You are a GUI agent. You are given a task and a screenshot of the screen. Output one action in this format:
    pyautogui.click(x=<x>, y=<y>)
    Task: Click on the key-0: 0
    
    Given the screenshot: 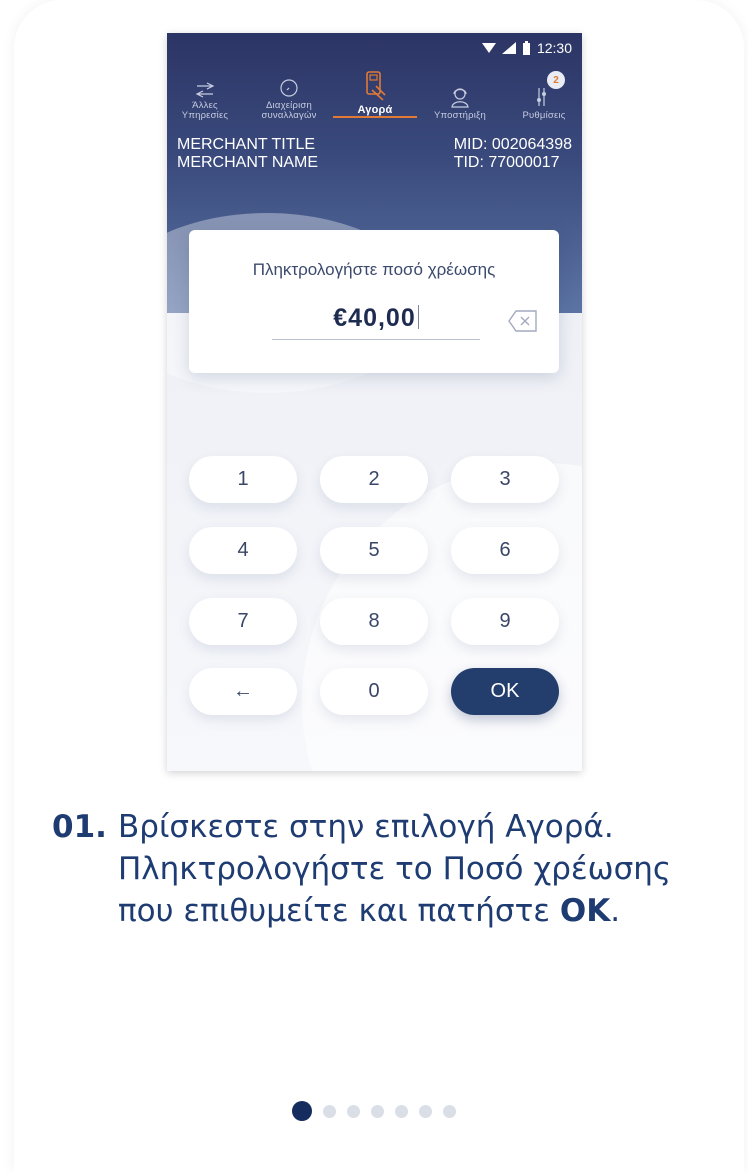 What is the action you would take?
    pyautogui.click(x=374, y=691)
    